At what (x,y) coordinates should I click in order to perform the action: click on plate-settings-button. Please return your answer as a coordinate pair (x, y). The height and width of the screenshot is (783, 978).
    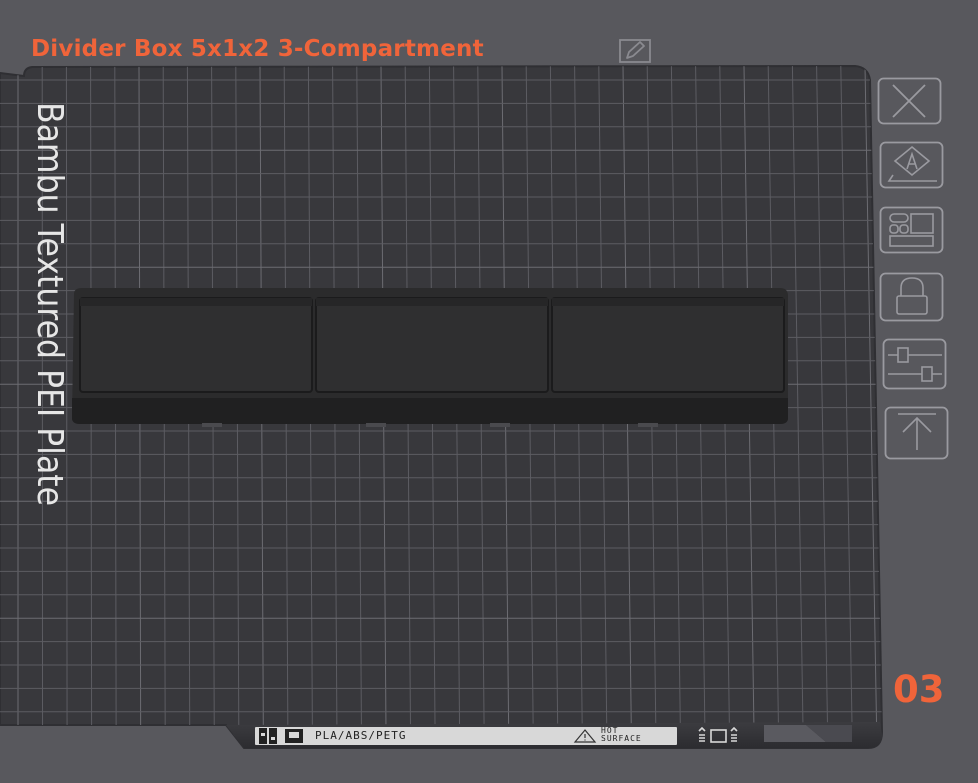
    Looking at the image, I should click on (915, 364).